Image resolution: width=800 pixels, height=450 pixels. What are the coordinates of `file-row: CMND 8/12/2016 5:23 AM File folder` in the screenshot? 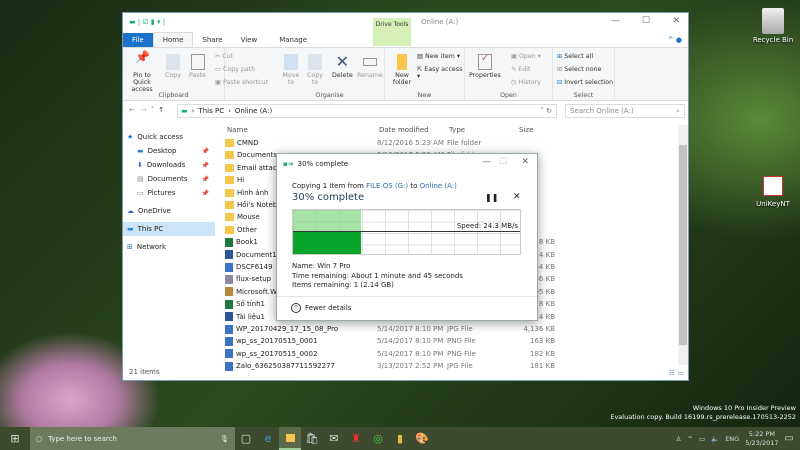 It's located at (445, 143).